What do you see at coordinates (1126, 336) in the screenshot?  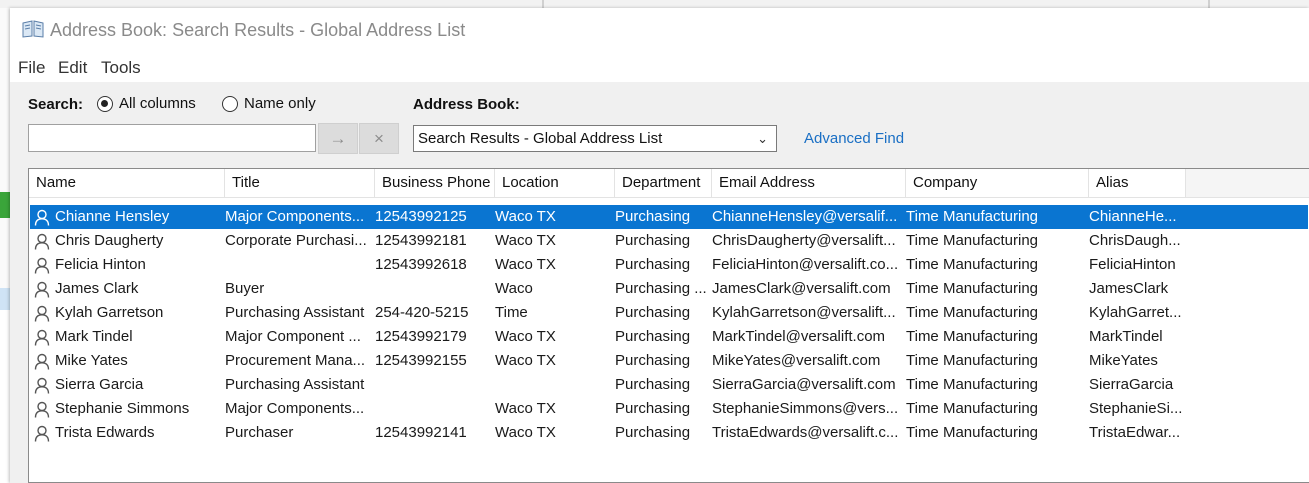 I see `cell-alias: MarkTindel` at bounding box center [1126, 336].